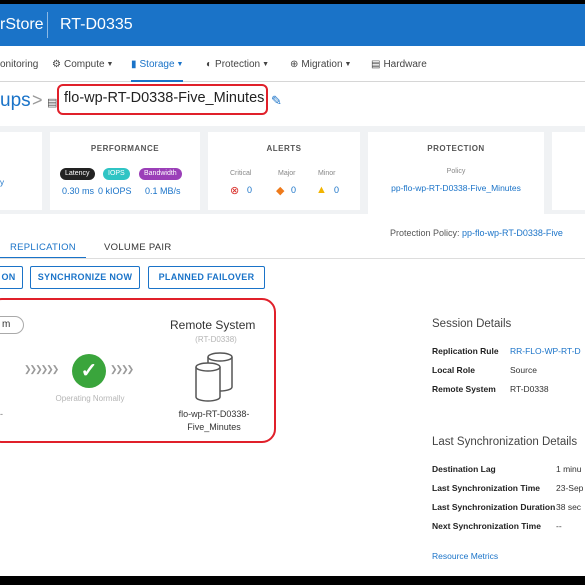 This screenshot has width=585, height=585. What do you see at coordinates (122, 369) in the screenshot?
I see `chevrons-right-icon: ❯❯❯❯` at bounding box center [122, 369].